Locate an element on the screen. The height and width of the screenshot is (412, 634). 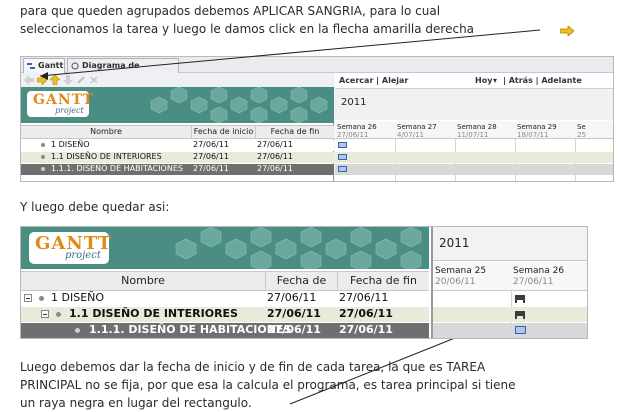
tab-bar: Gantt Diagrama de recursos is located at coordinates (317, 70).